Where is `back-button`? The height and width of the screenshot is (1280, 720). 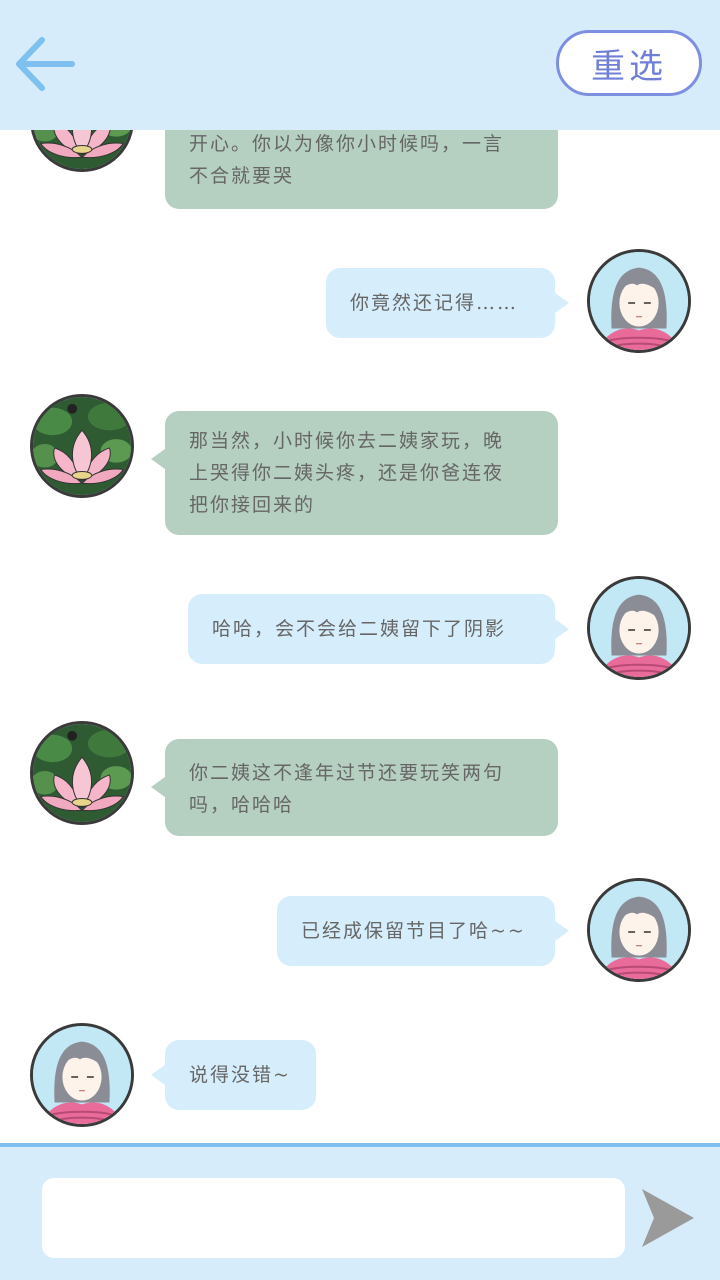 back-button is located at coordinates (47, 65).